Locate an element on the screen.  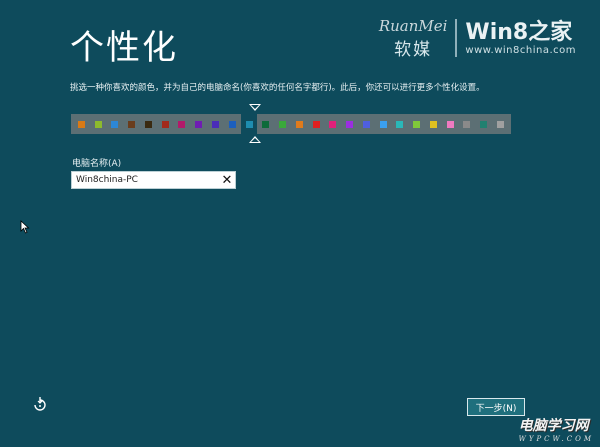
selection-arrow-down-icon is located at coordinates (255, 107).